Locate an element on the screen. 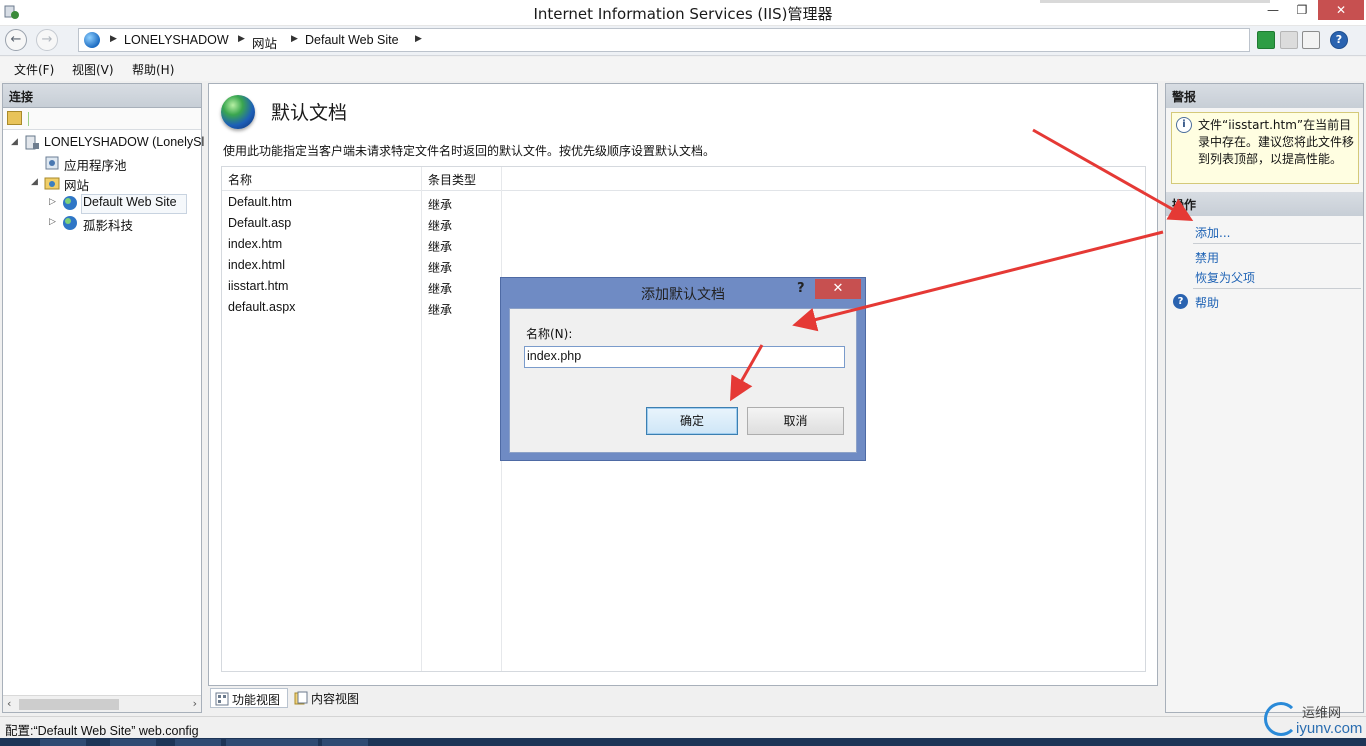  tree-item-default-web-site: ▷ Default Web Site is located at coordinates (102, 203).